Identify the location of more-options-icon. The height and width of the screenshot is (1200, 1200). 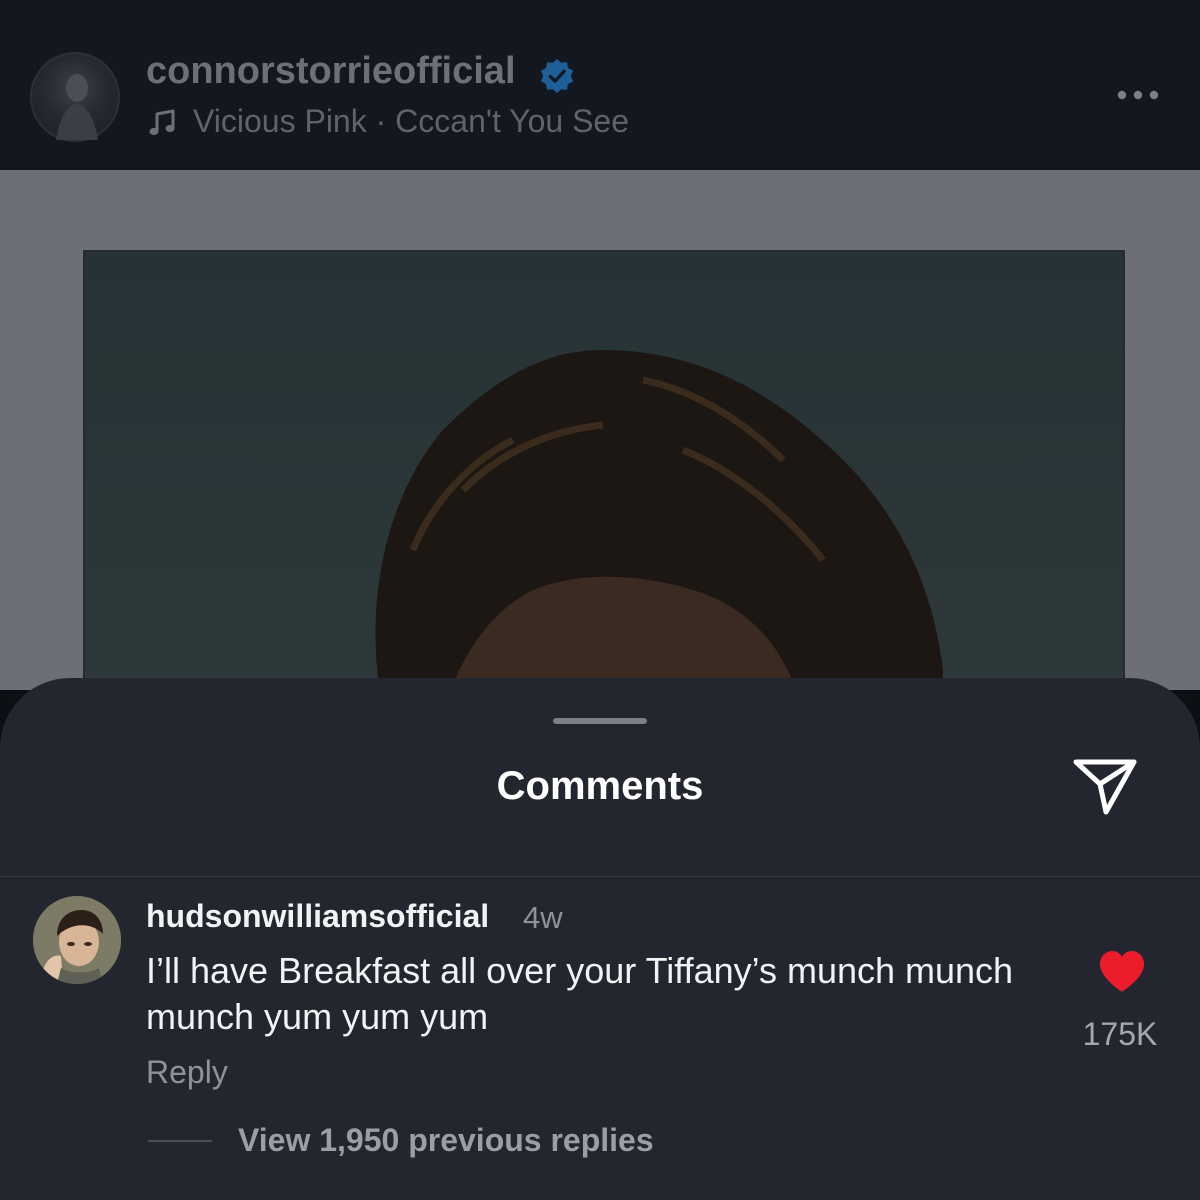
(1138, 95).